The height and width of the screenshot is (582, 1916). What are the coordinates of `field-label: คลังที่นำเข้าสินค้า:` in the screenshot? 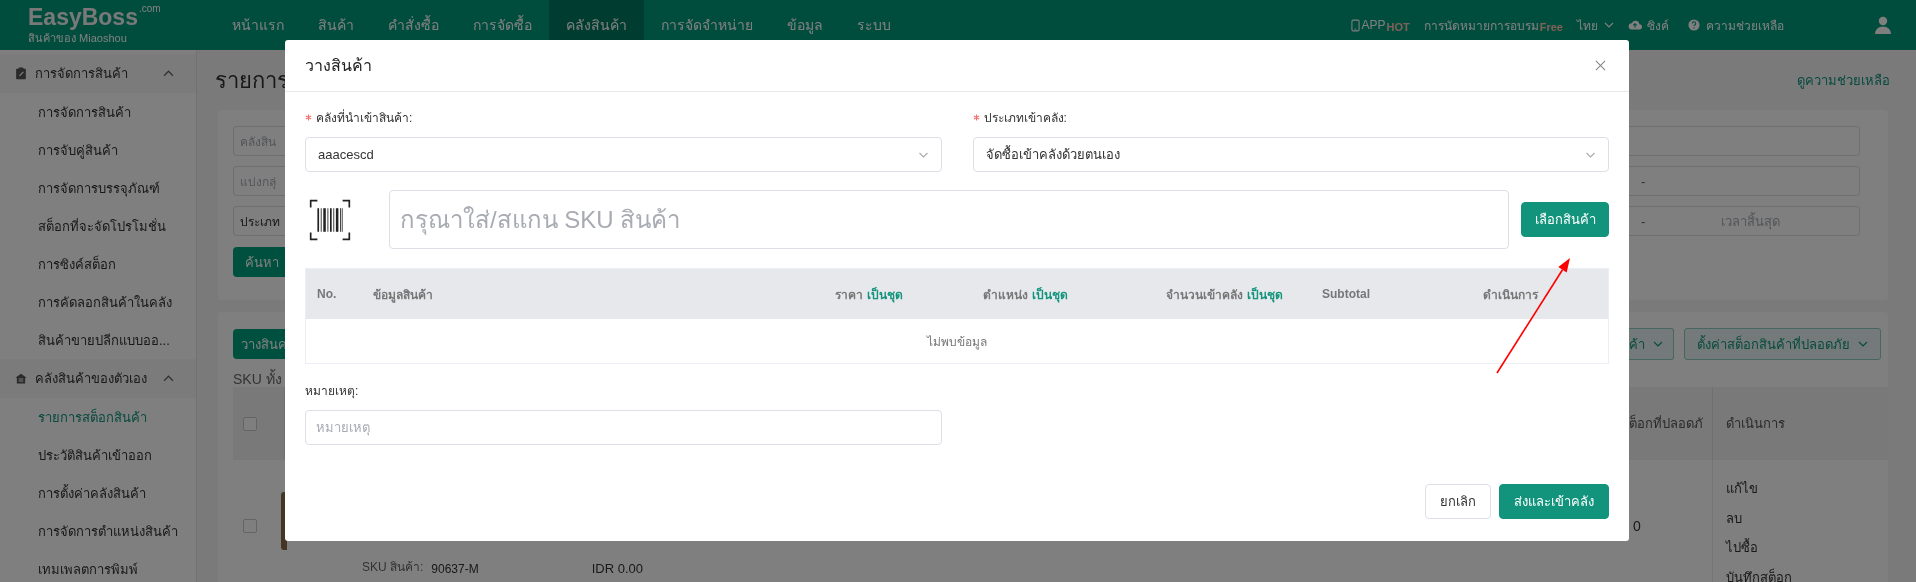 It's located at (364, 117).